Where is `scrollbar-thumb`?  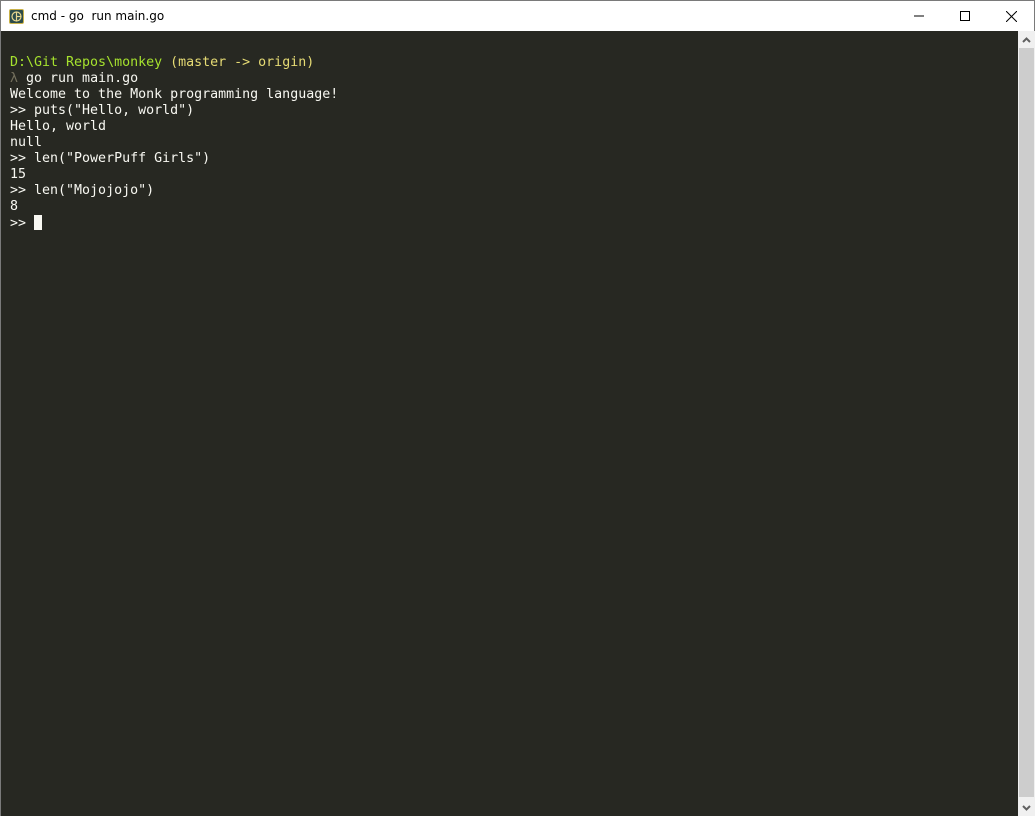 scrollbar-thumb is located at coordinates (1026, 422).